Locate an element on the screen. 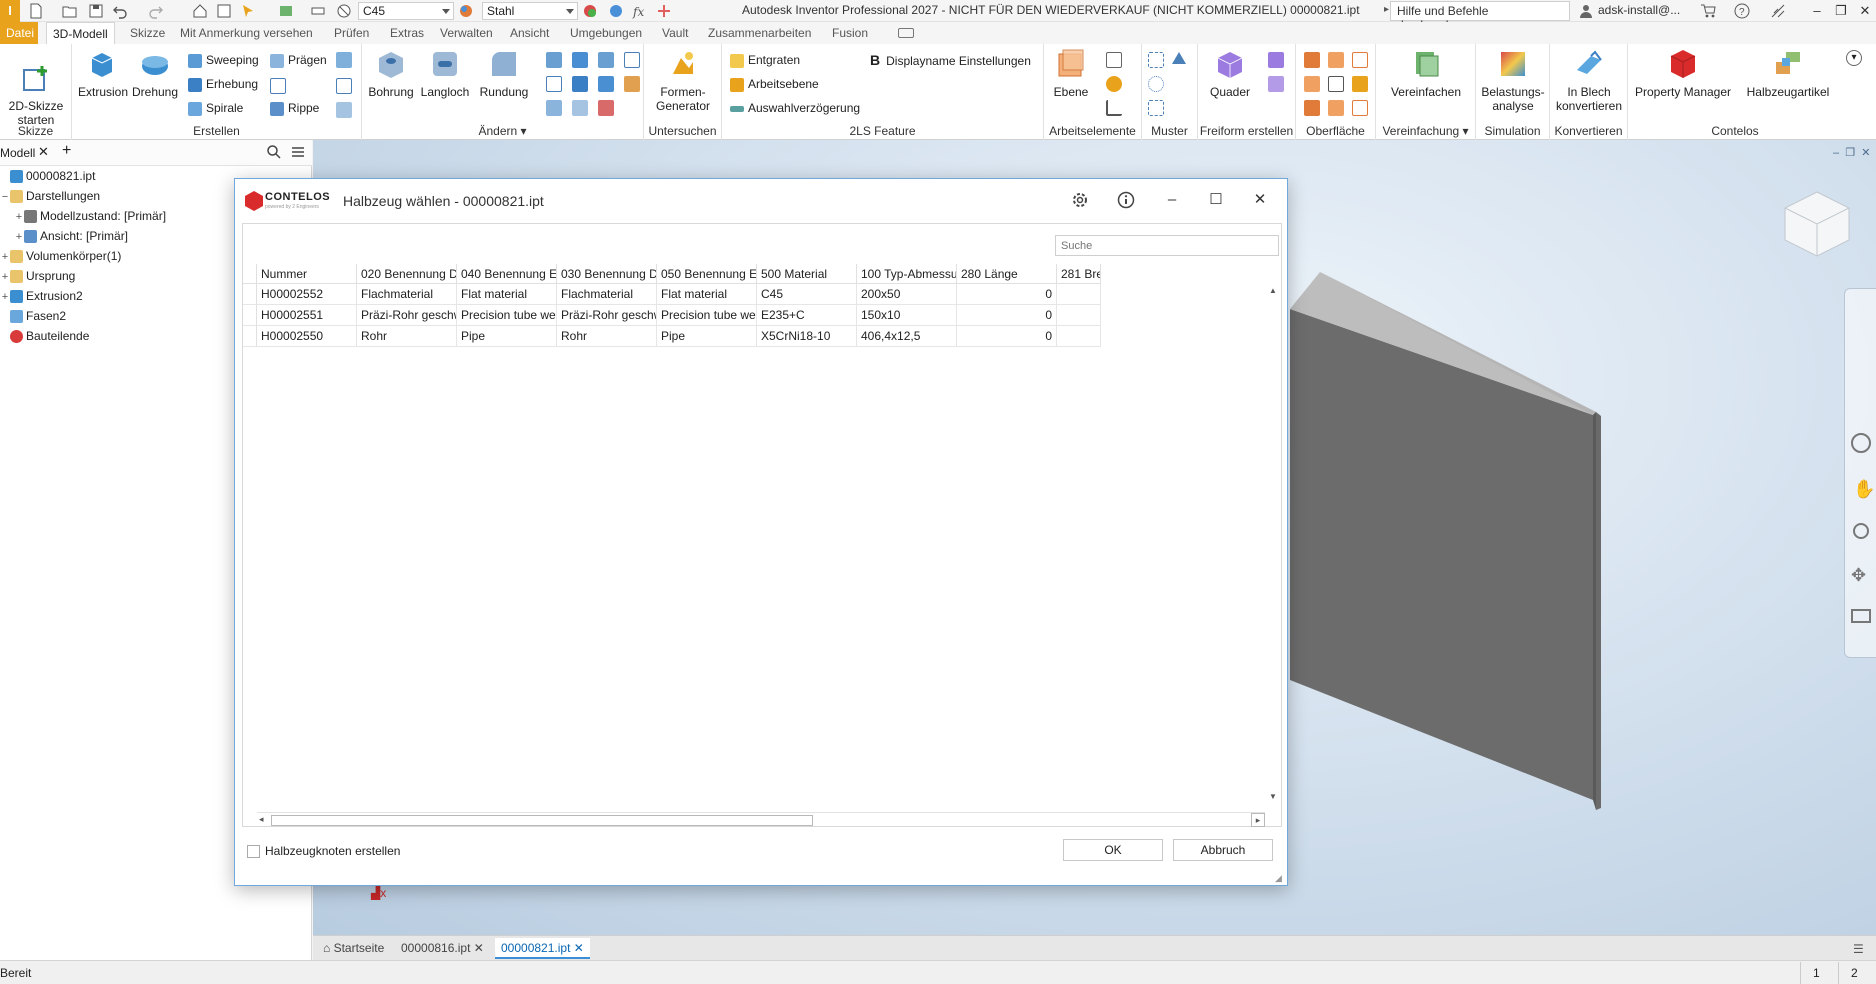 The width and height of the screenshot is (1876, 984). sculpt-icon is located at coordinates (1360, 60).